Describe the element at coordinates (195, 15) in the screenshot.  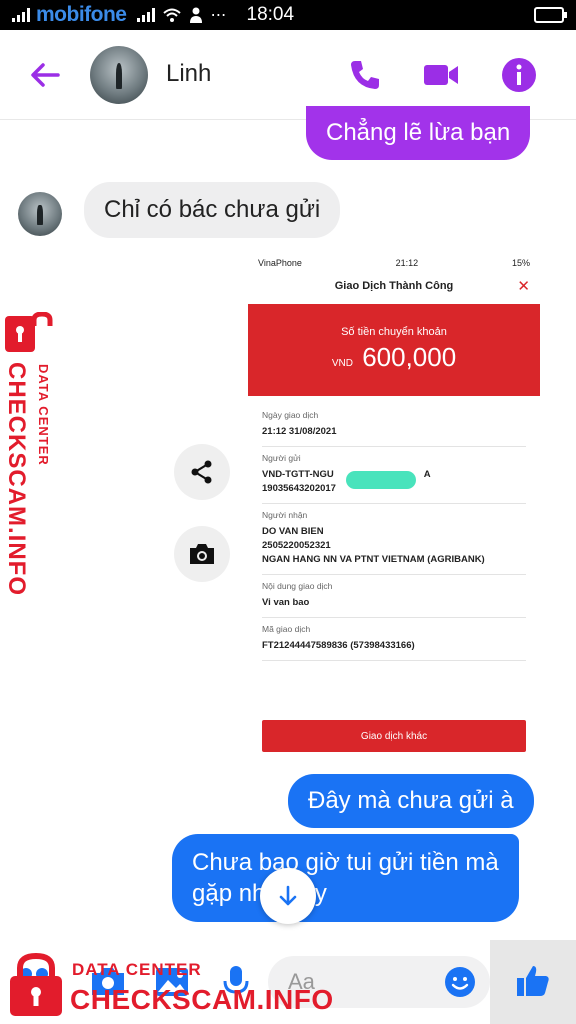
I see `person-icon` at that location.